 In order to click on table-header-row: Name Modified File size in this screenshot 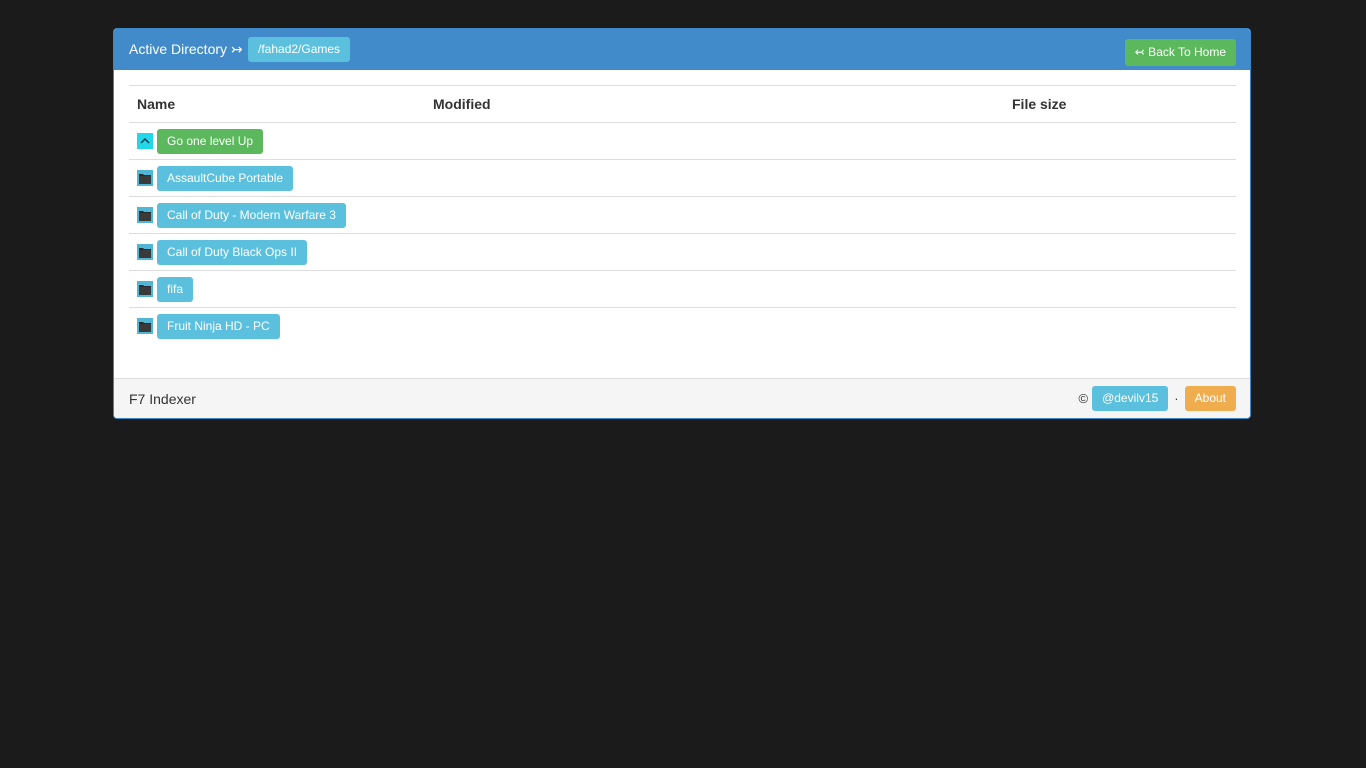, I will do `click(682, 104)`.